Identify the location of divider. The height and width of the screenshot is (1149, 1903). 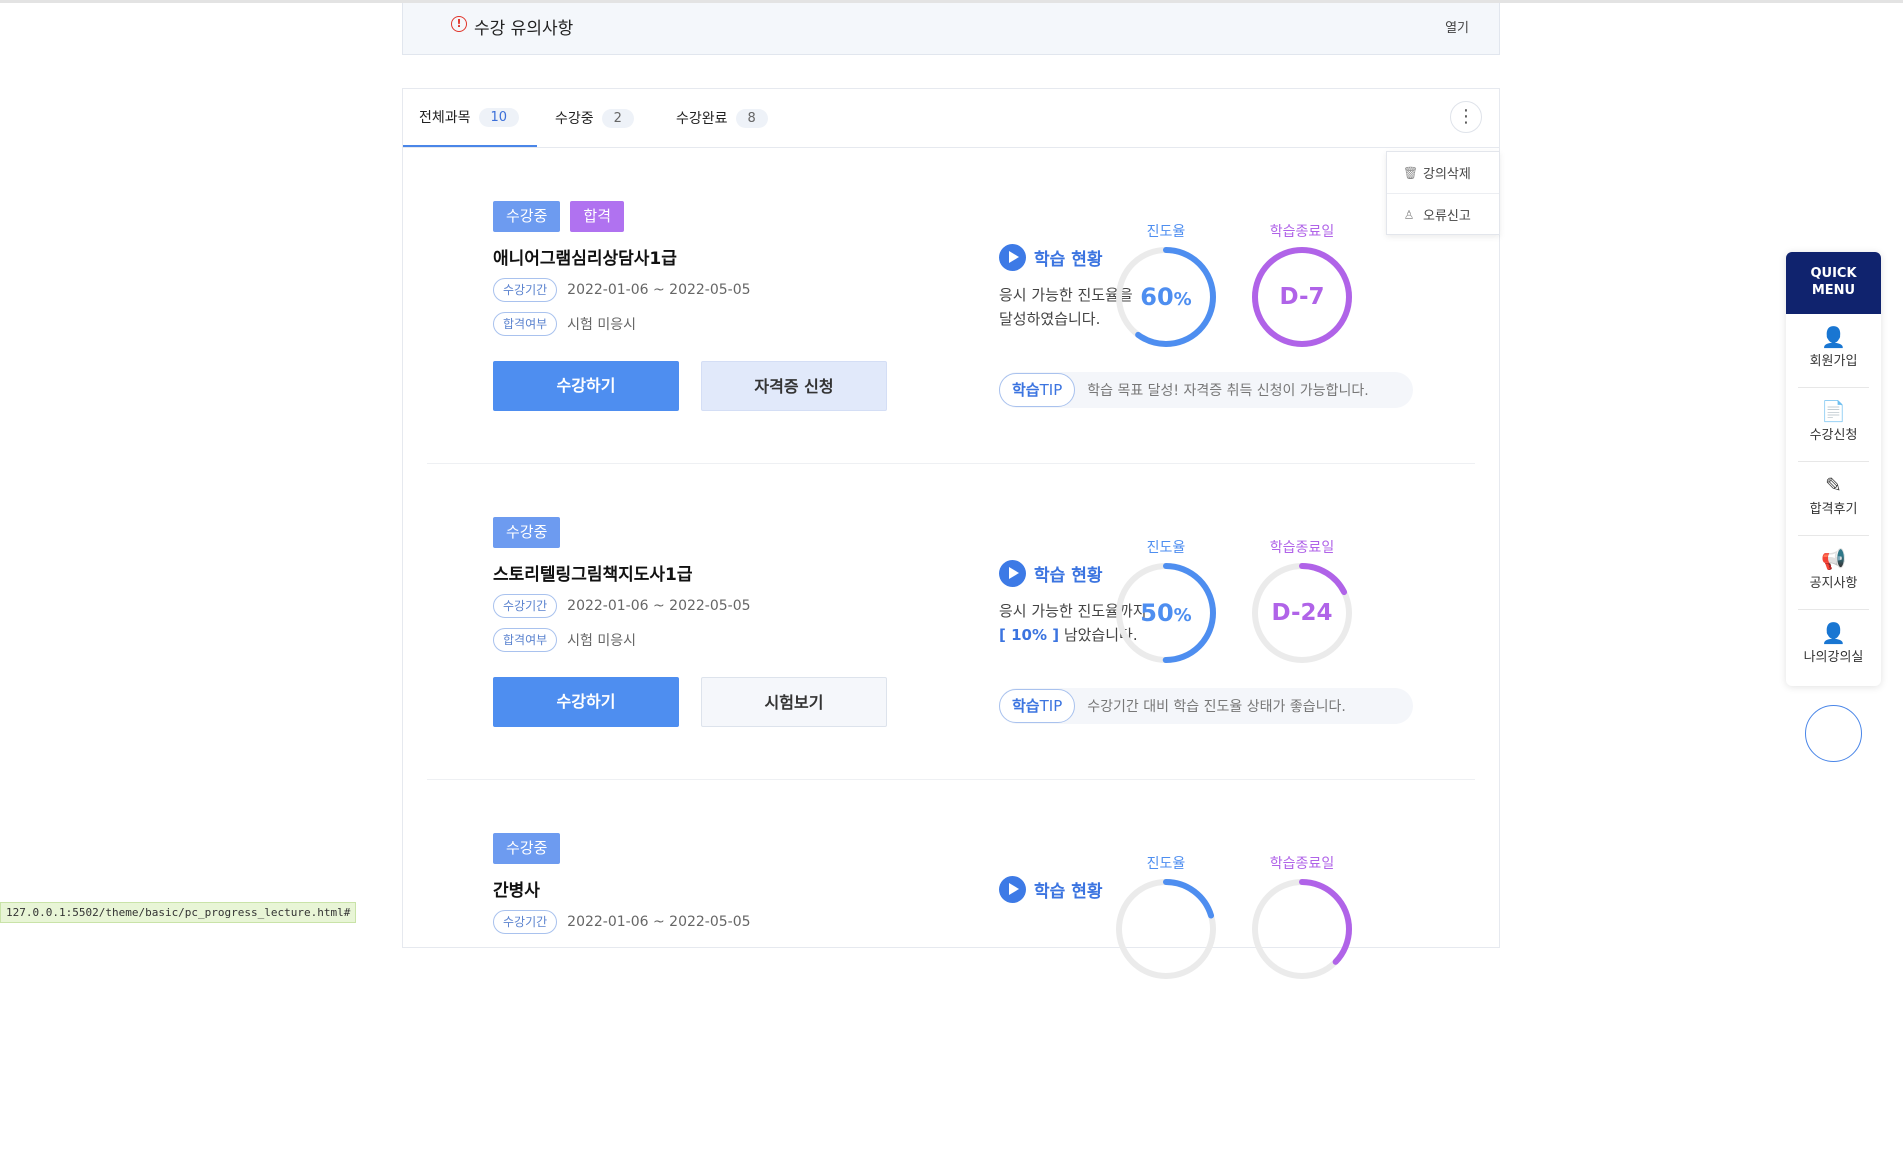
(951, 779).